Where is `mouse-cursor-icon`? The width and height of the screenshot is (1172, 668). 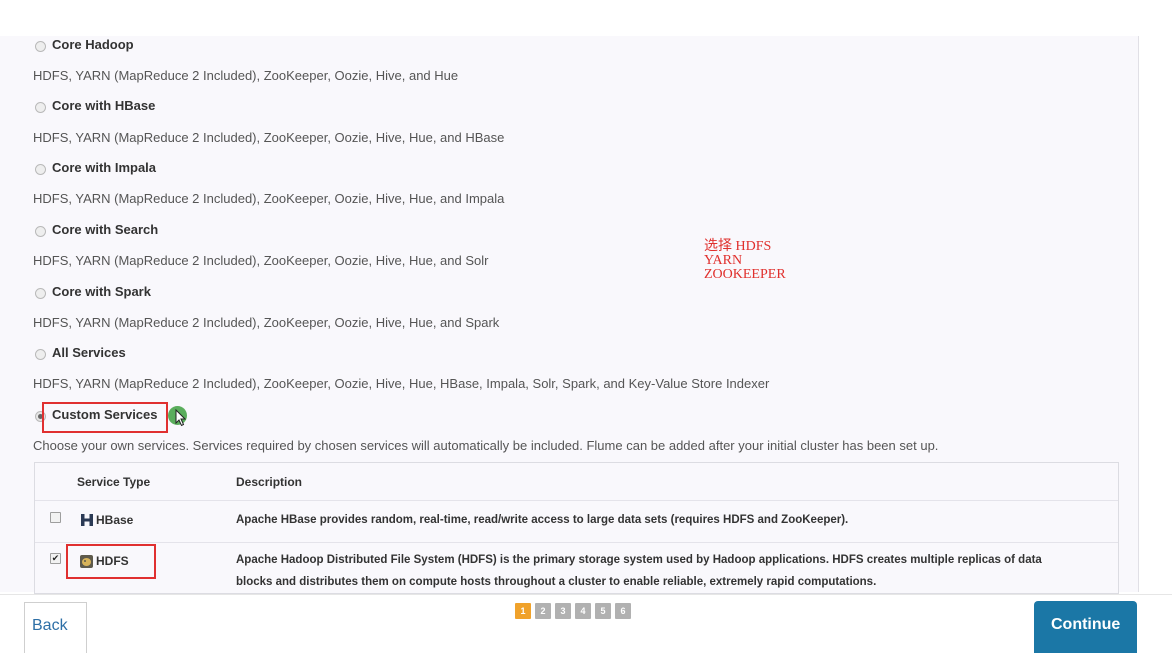 mouse-cursor-icon is located at coordinates (181, 418).